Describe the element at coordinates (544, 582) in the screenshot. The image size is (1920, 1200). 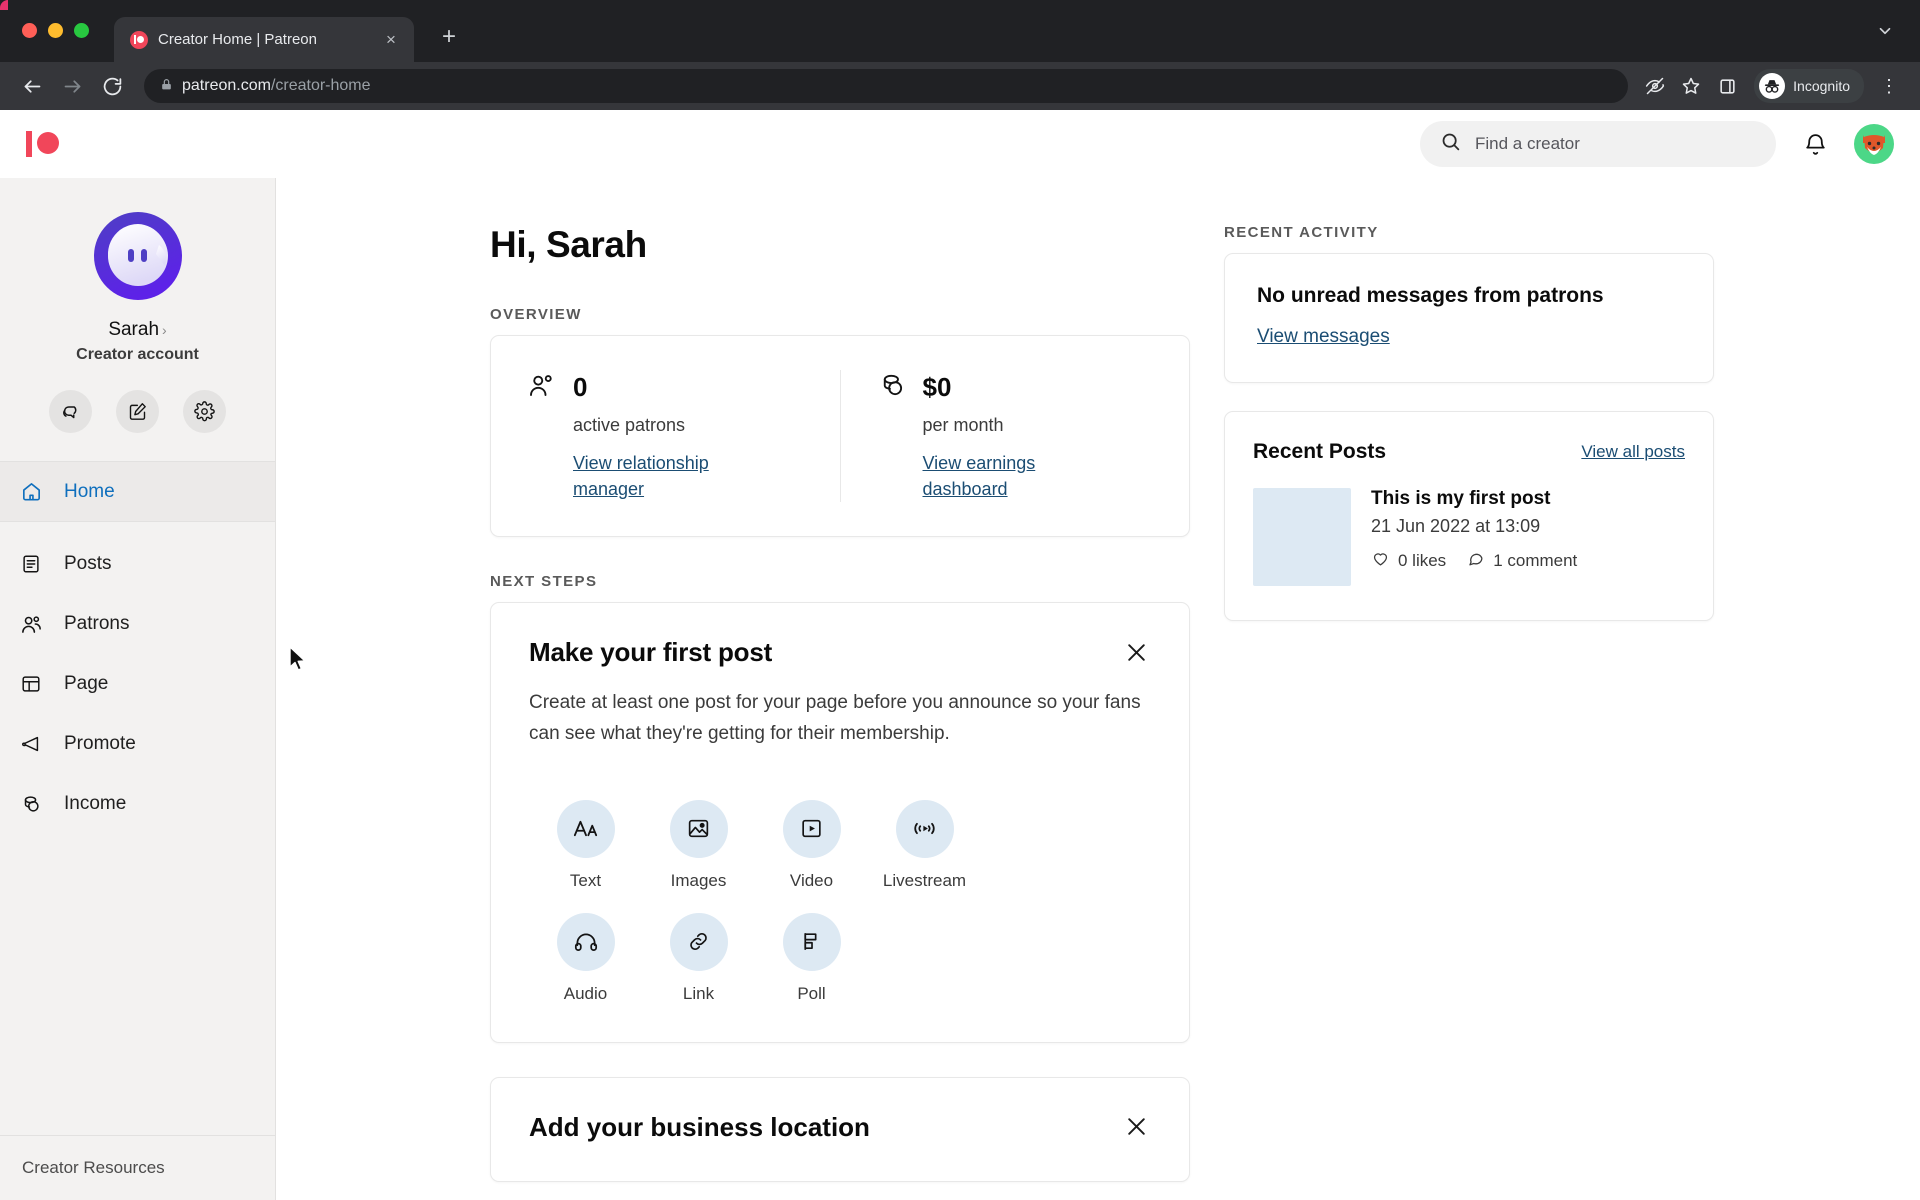
I see `next-steps-section-label: NEXT STEPS` at that location.